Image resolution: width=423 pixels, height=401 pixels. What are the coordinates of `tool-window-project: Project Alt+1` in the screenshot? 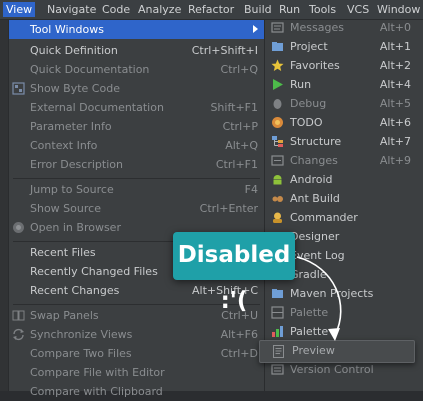 It's located at (344, 46).